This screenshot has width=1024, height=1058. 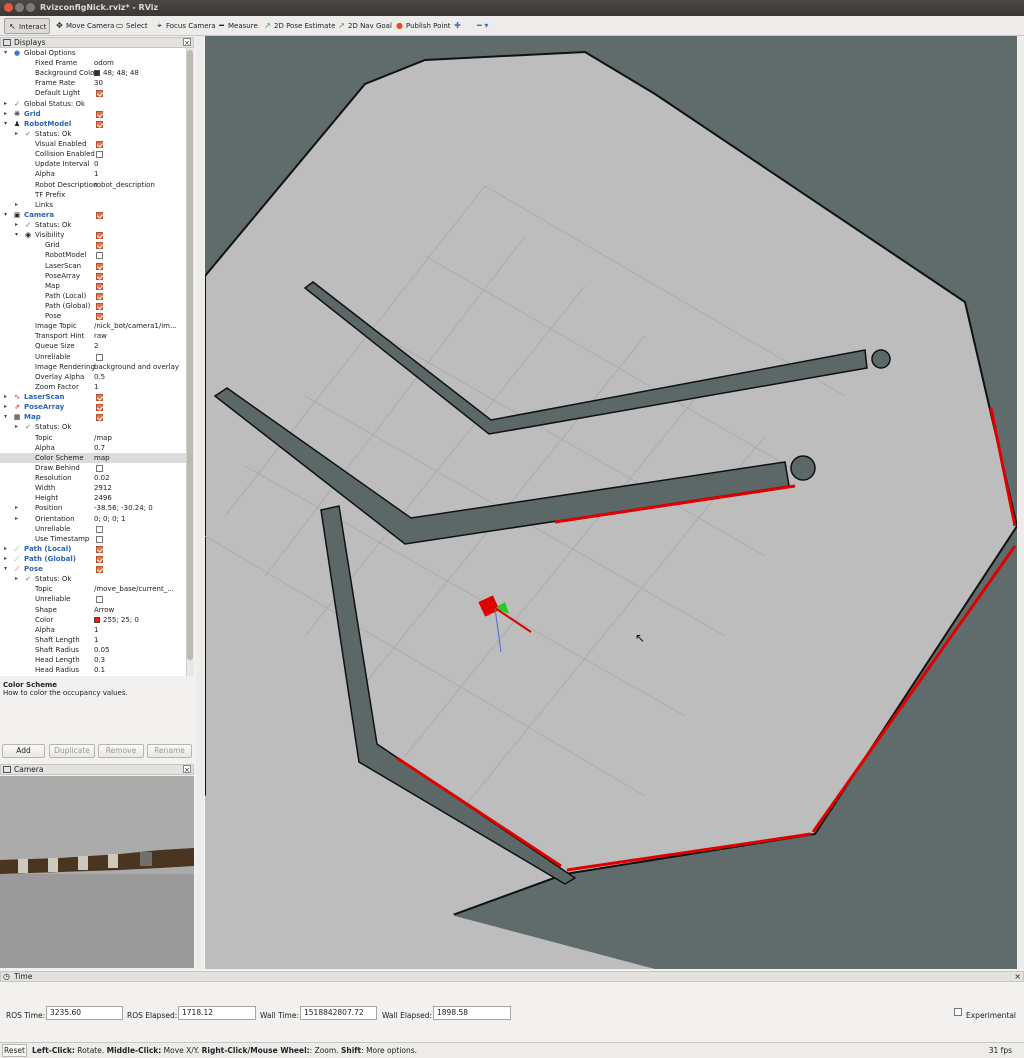 I want to click on display-tree-row: Path (Global), so click(x=93, y=306).